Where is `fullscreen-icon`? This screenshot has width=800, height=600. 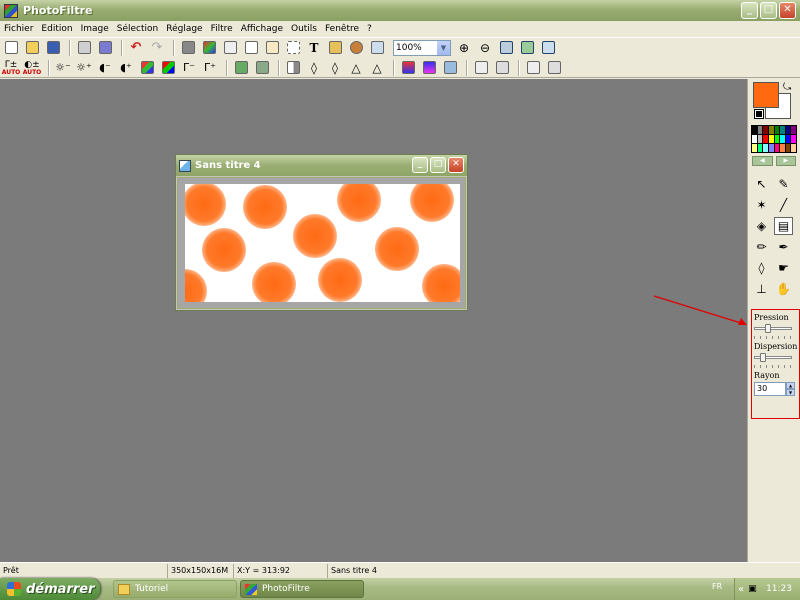
fullscreen-icon is located at coordinates (548, 48).